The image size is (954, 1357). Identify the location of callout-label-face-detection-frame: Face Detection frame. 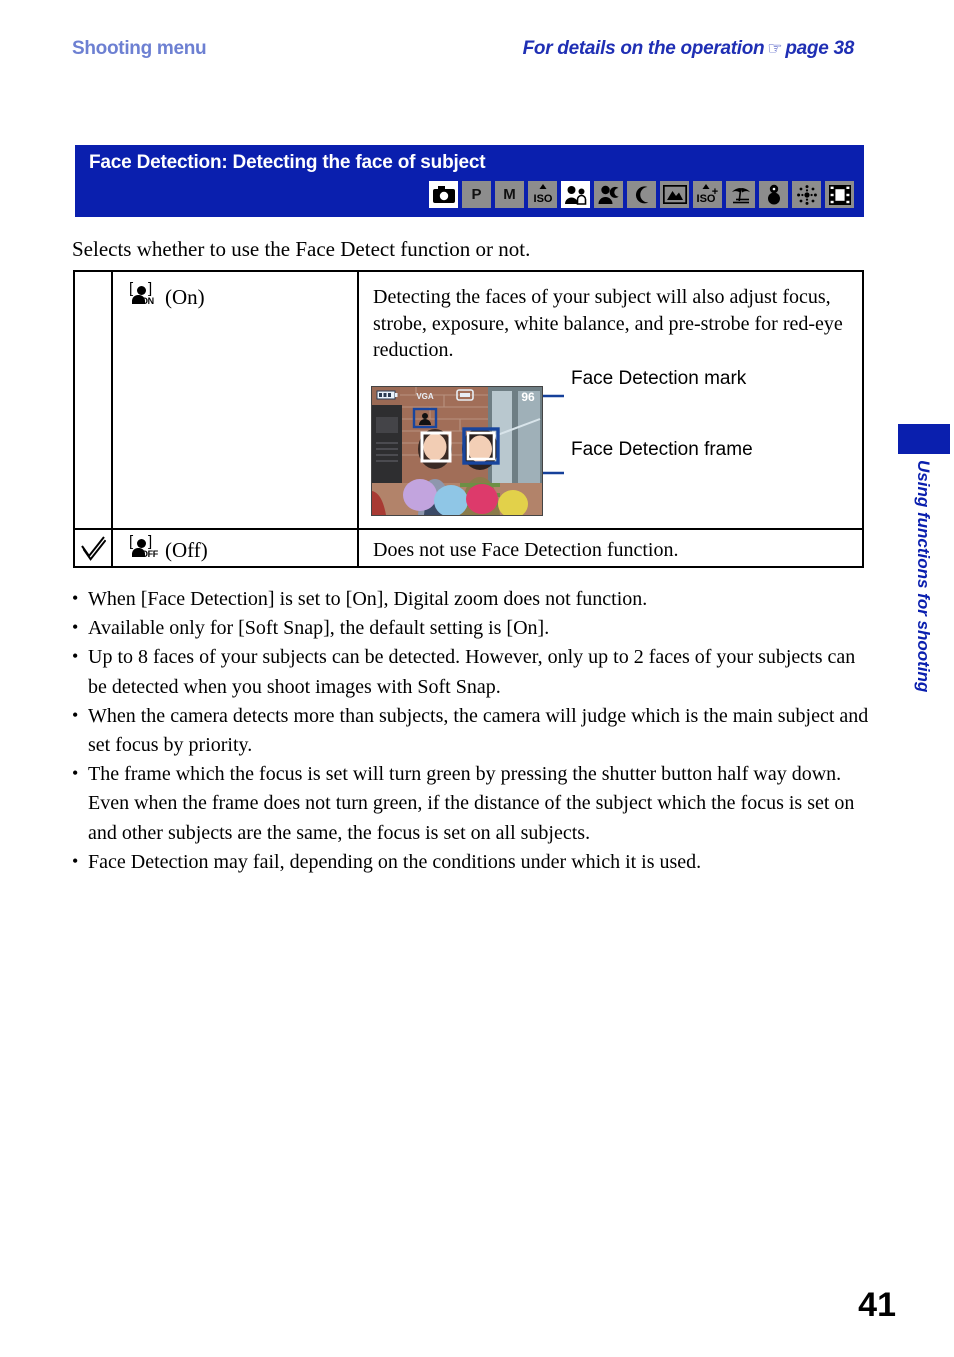
(662, 449).